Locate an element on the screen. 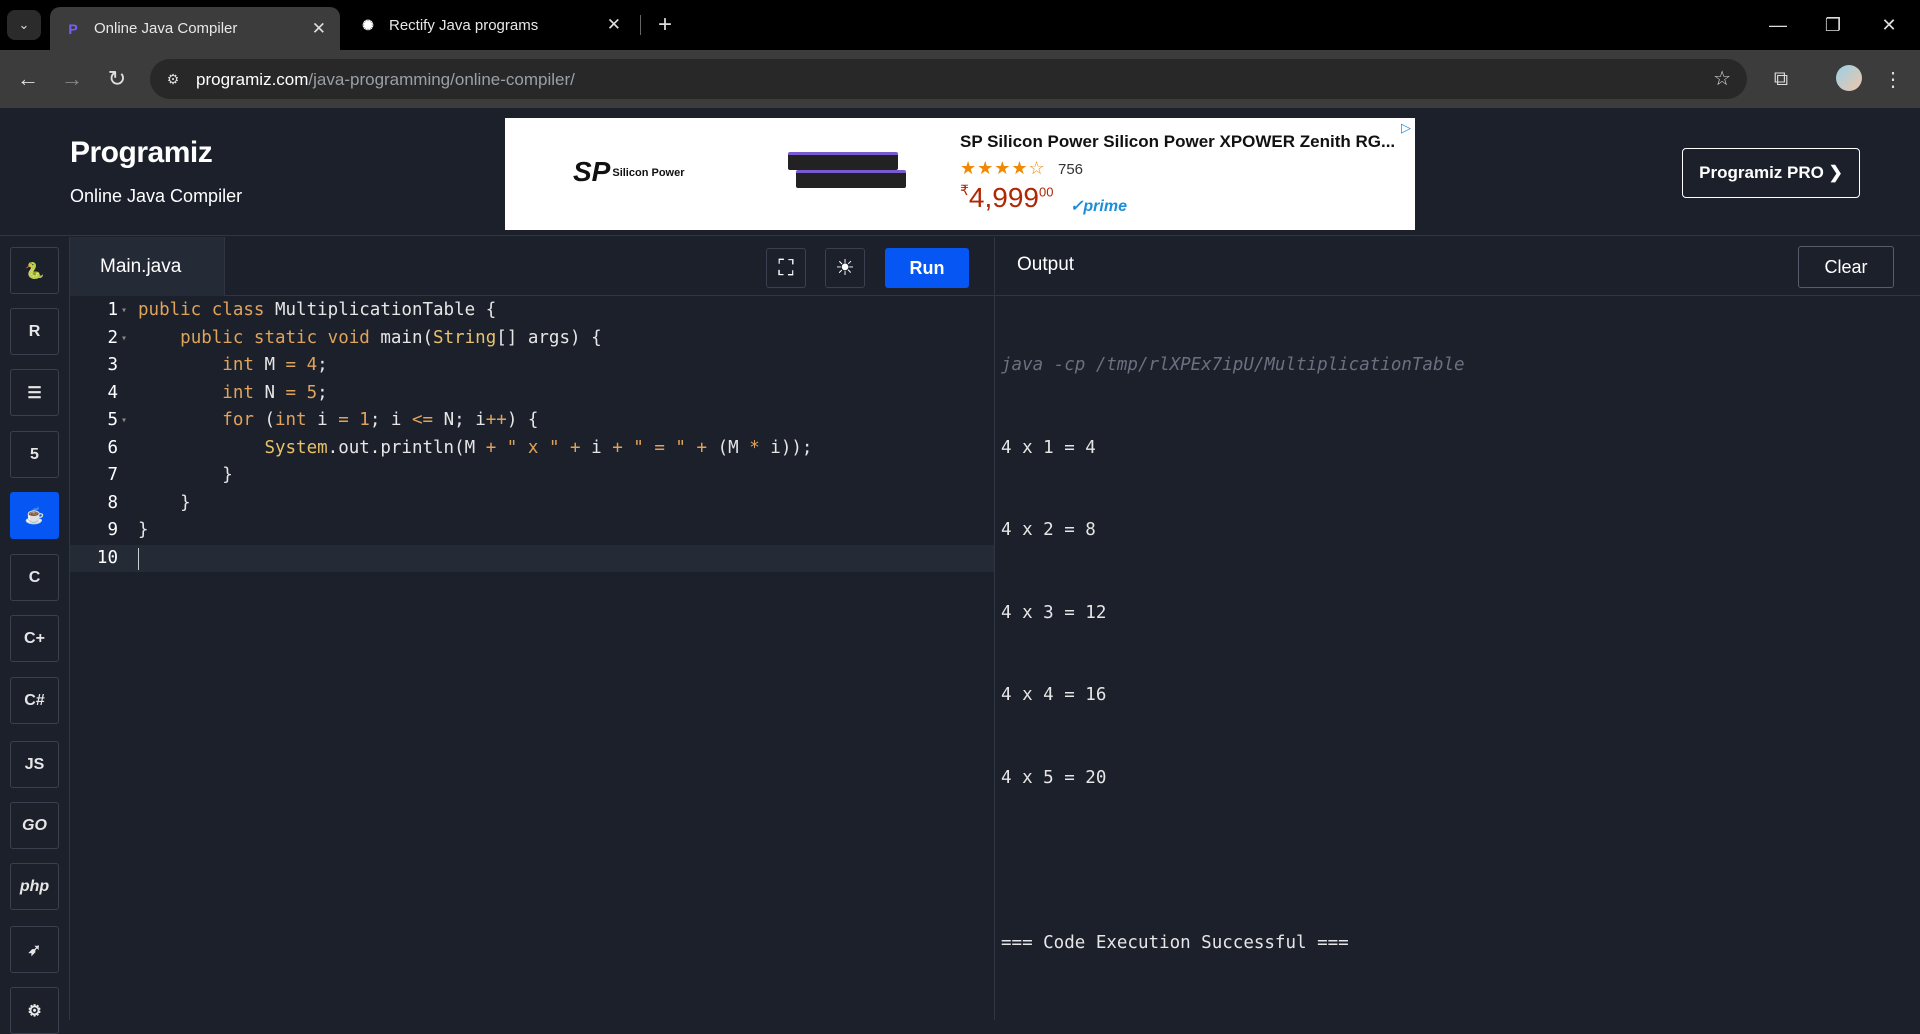 This screenshot has width=1920, height=1034. file-tab-main-java: Main.java is located at coordinates (147, 266).